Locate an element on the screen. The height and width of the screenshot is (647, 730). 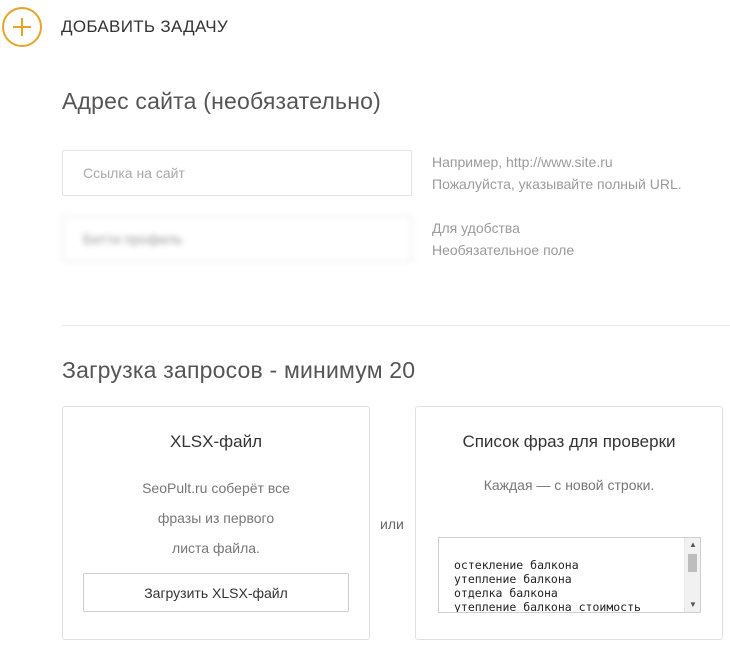
header: ДОБАВИТЬ ЗАДАЧУ is located at coordinates (114, 27).